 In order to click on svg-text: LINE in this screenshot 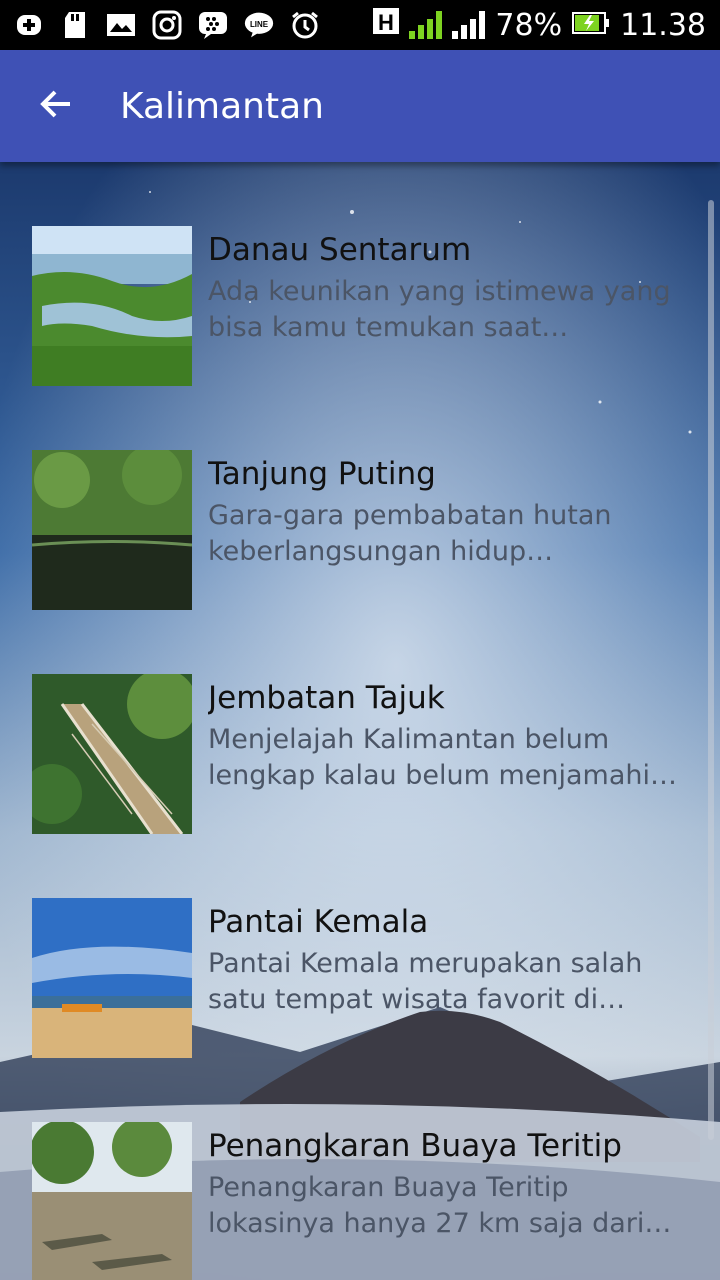, I will do `click(259, 24)`.